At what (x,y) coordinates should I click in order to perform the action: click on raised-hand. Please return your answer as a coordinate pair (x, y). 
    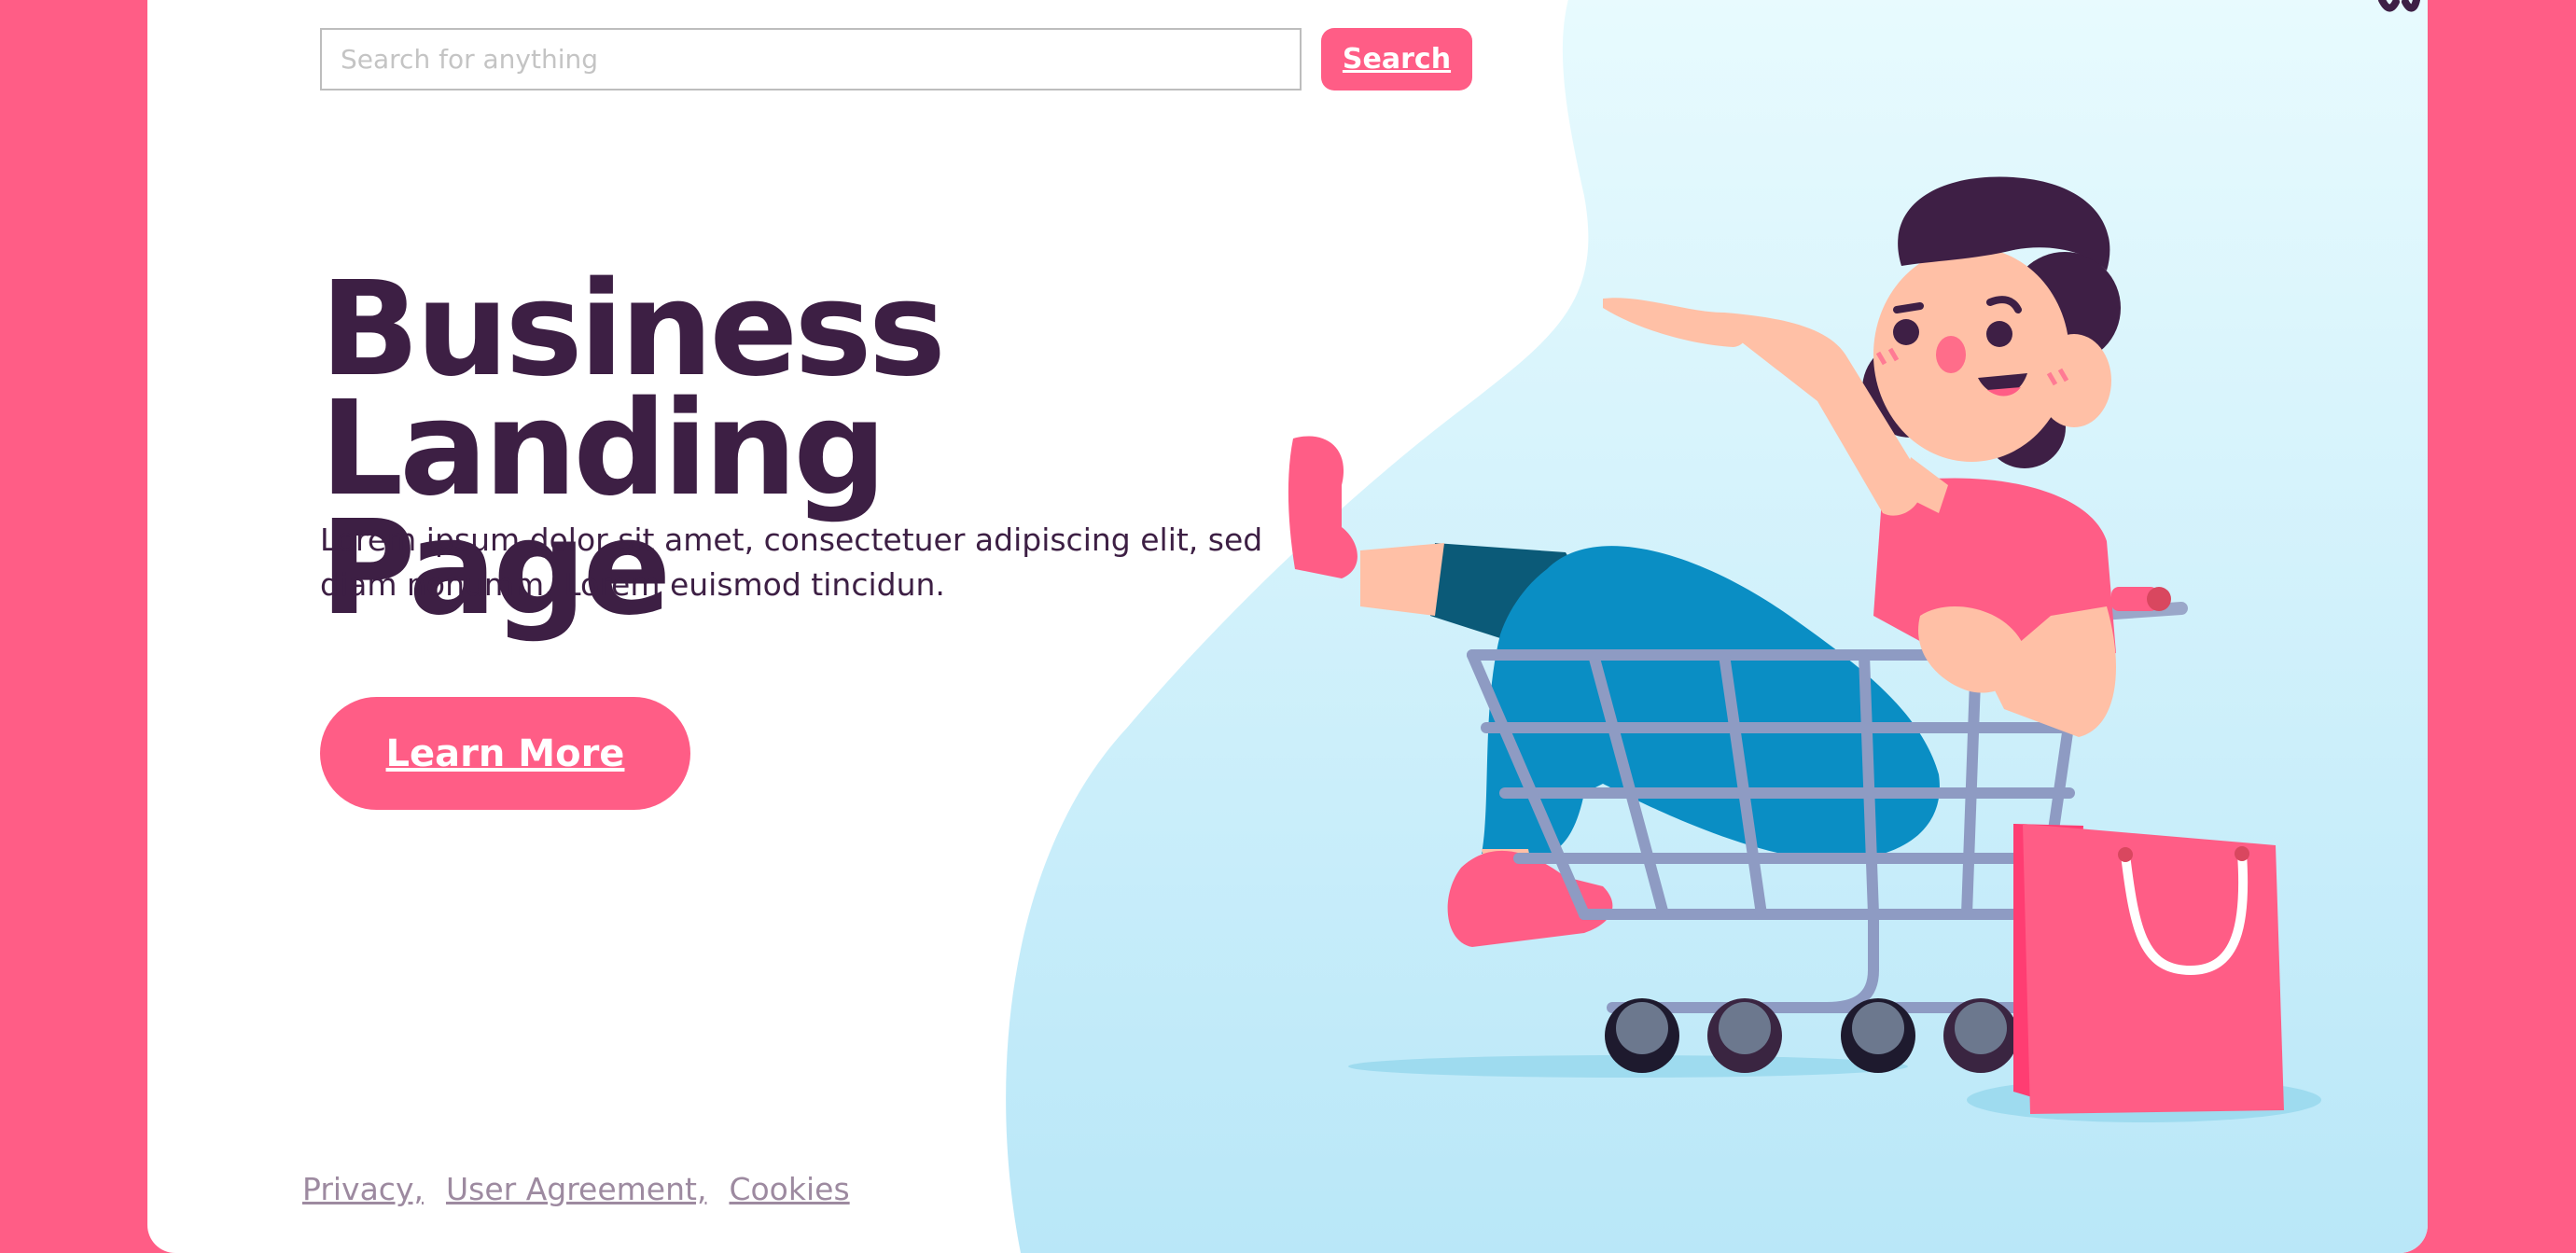
    Looking at the image, I should click on (1675, 322).